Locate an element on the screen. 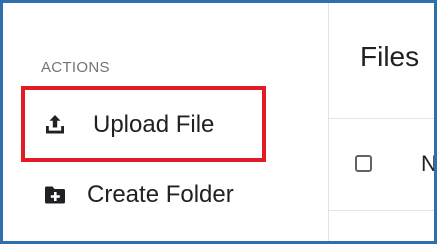 The height and width of the screenshot is (244, 437). upload-icon is located at coordinates (55, 125).